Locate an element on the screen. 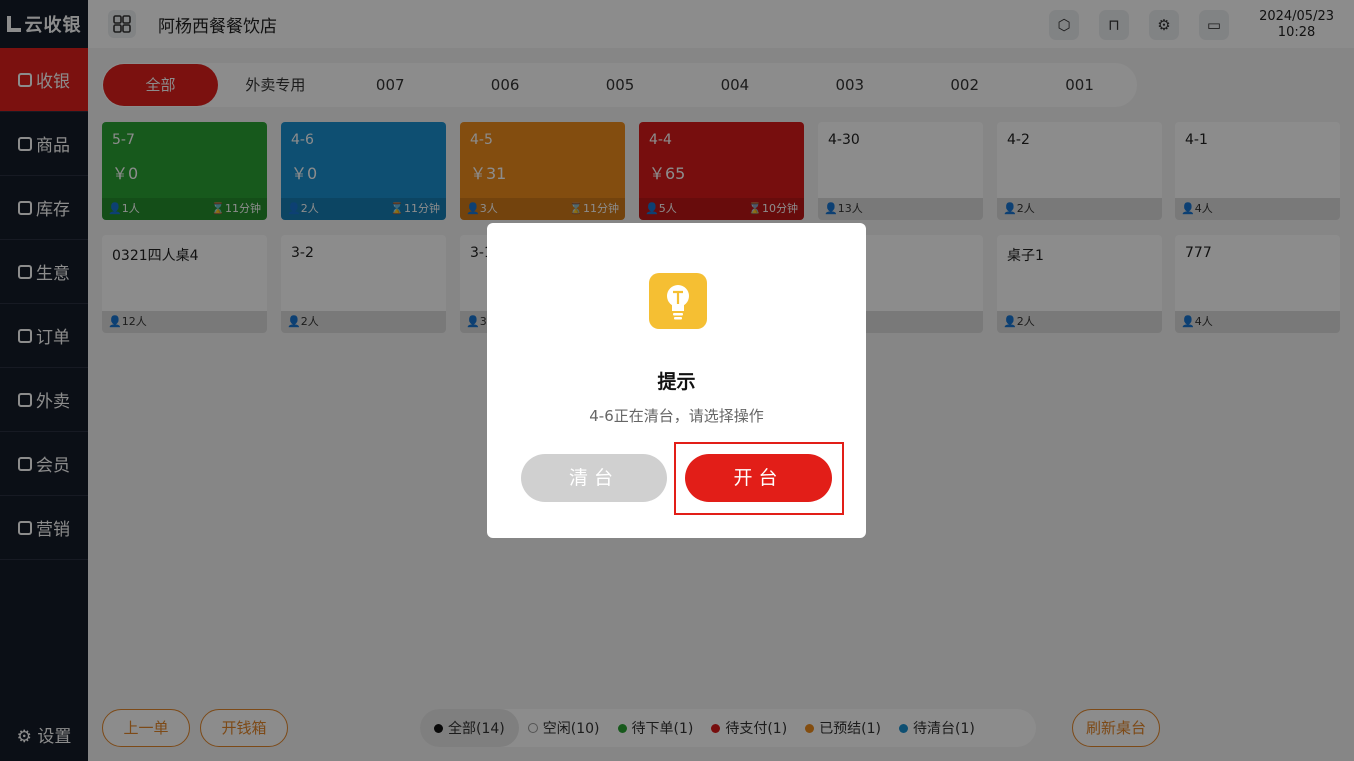 This screenshot has height=761, width=1354. dialog-title: 提示 is located at coordinates (676, 382).